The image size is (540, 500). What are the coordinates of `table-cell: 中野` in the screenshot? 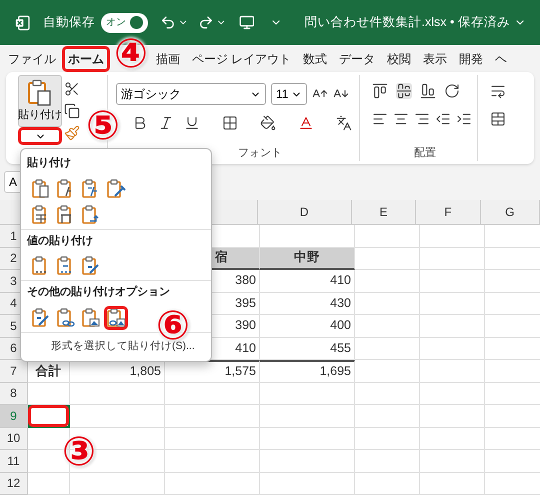 It's located at (307, 259).